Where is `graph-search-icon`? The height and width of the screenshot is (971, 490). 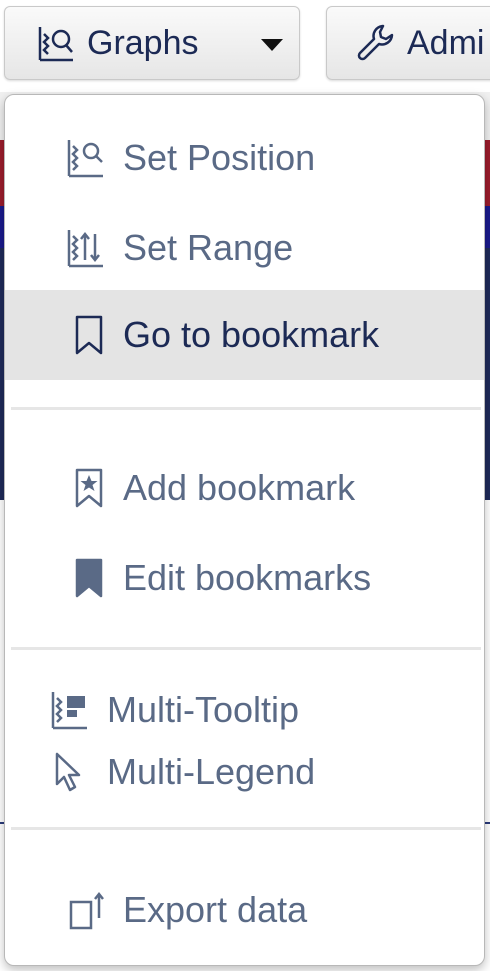 graph-search-icon is located at coordinates (55, 44).